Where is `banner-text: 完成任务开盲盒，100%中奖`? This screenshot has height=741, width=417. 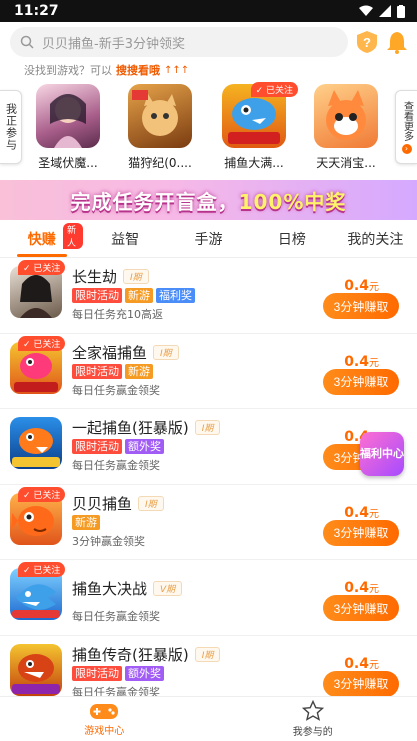 banner-text: 完成任务开盲盒，100%中奖 is located at coordinates (209, 200).